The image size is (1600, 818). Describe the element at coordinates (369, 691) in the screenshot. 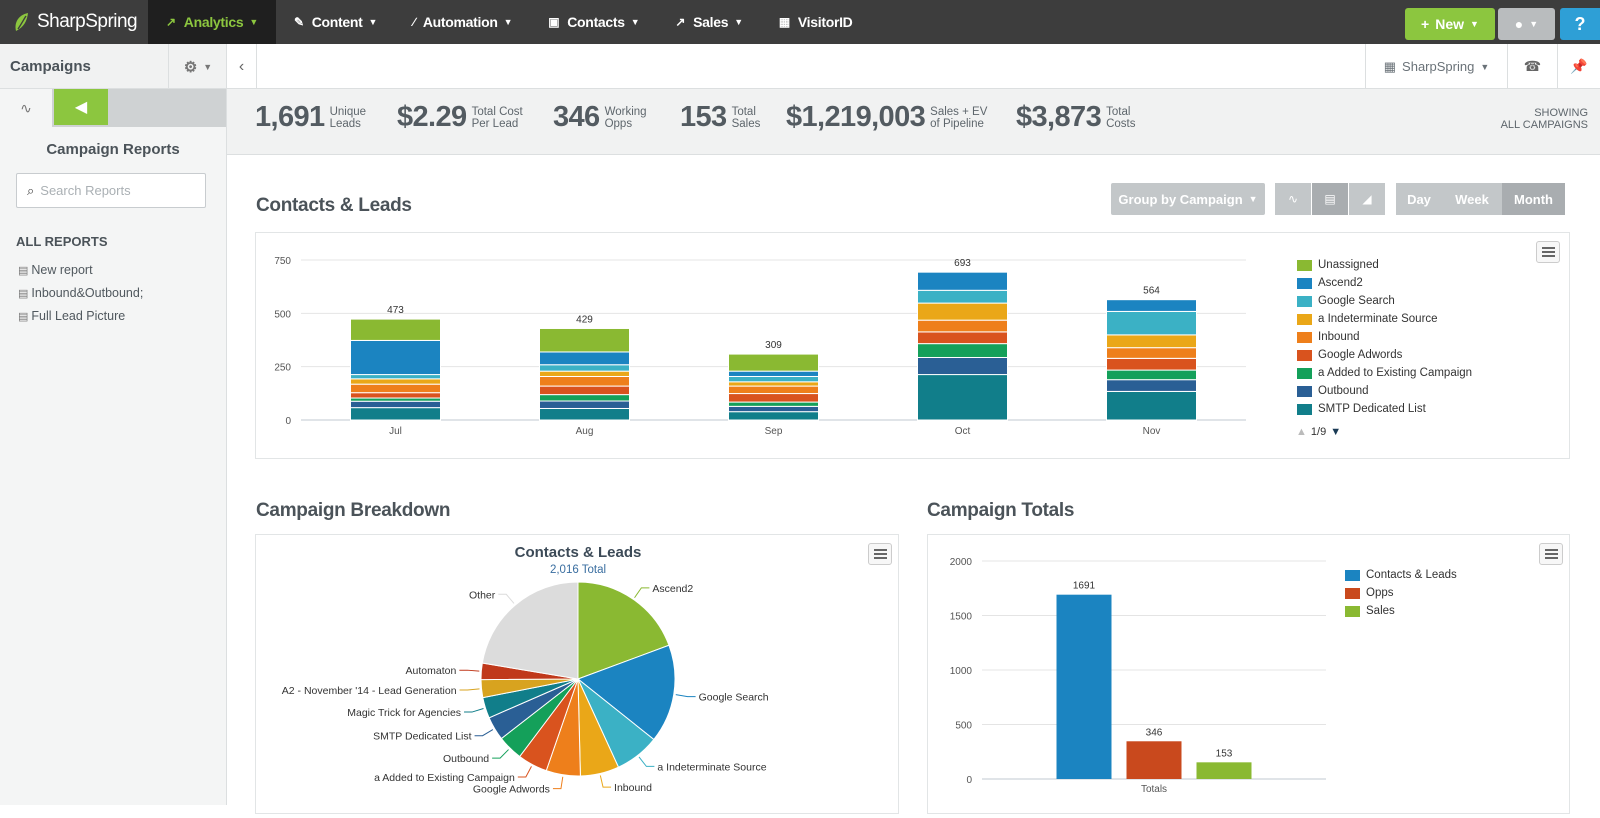

I see `pie-slice-label: A2 - November '14 - Lead Generation` at that location.